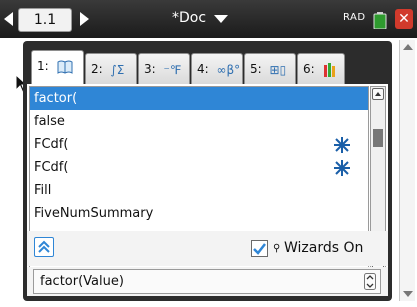 The image size is (417, 307). What do you see at coordinates (150, 69) in the screenshot?
I see `tab-number: 3:` at bounding box center [150, 69].